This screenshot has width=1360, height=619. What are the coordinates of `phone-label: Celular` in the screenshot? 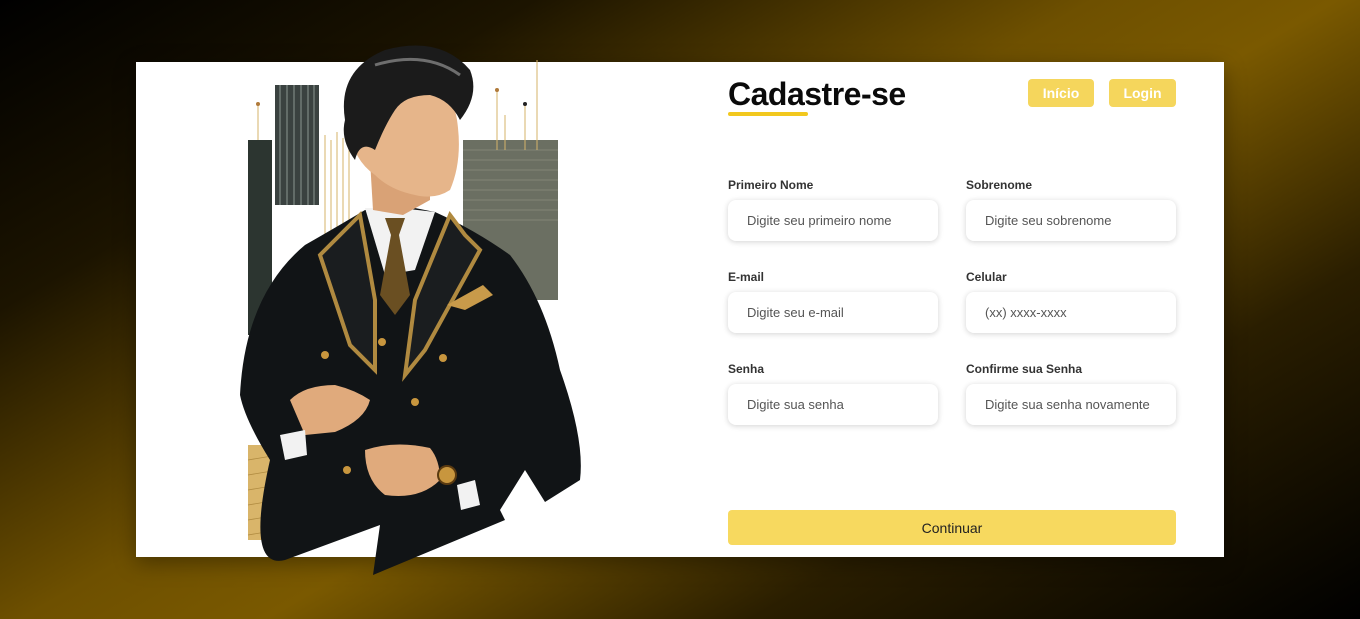 It's located at (986, 277).